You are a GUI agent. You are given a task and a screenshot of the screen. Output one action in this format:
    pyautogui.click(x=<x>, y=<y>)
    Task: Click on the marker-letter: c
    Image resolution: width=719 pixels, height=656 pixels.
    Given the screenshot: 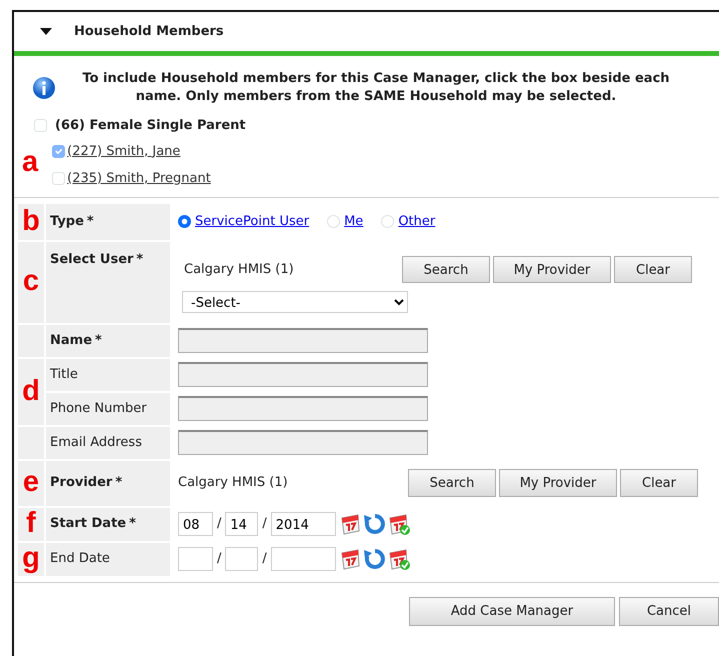 What is the action you would take?
    pyautogui.click(x=31, y=281)
    